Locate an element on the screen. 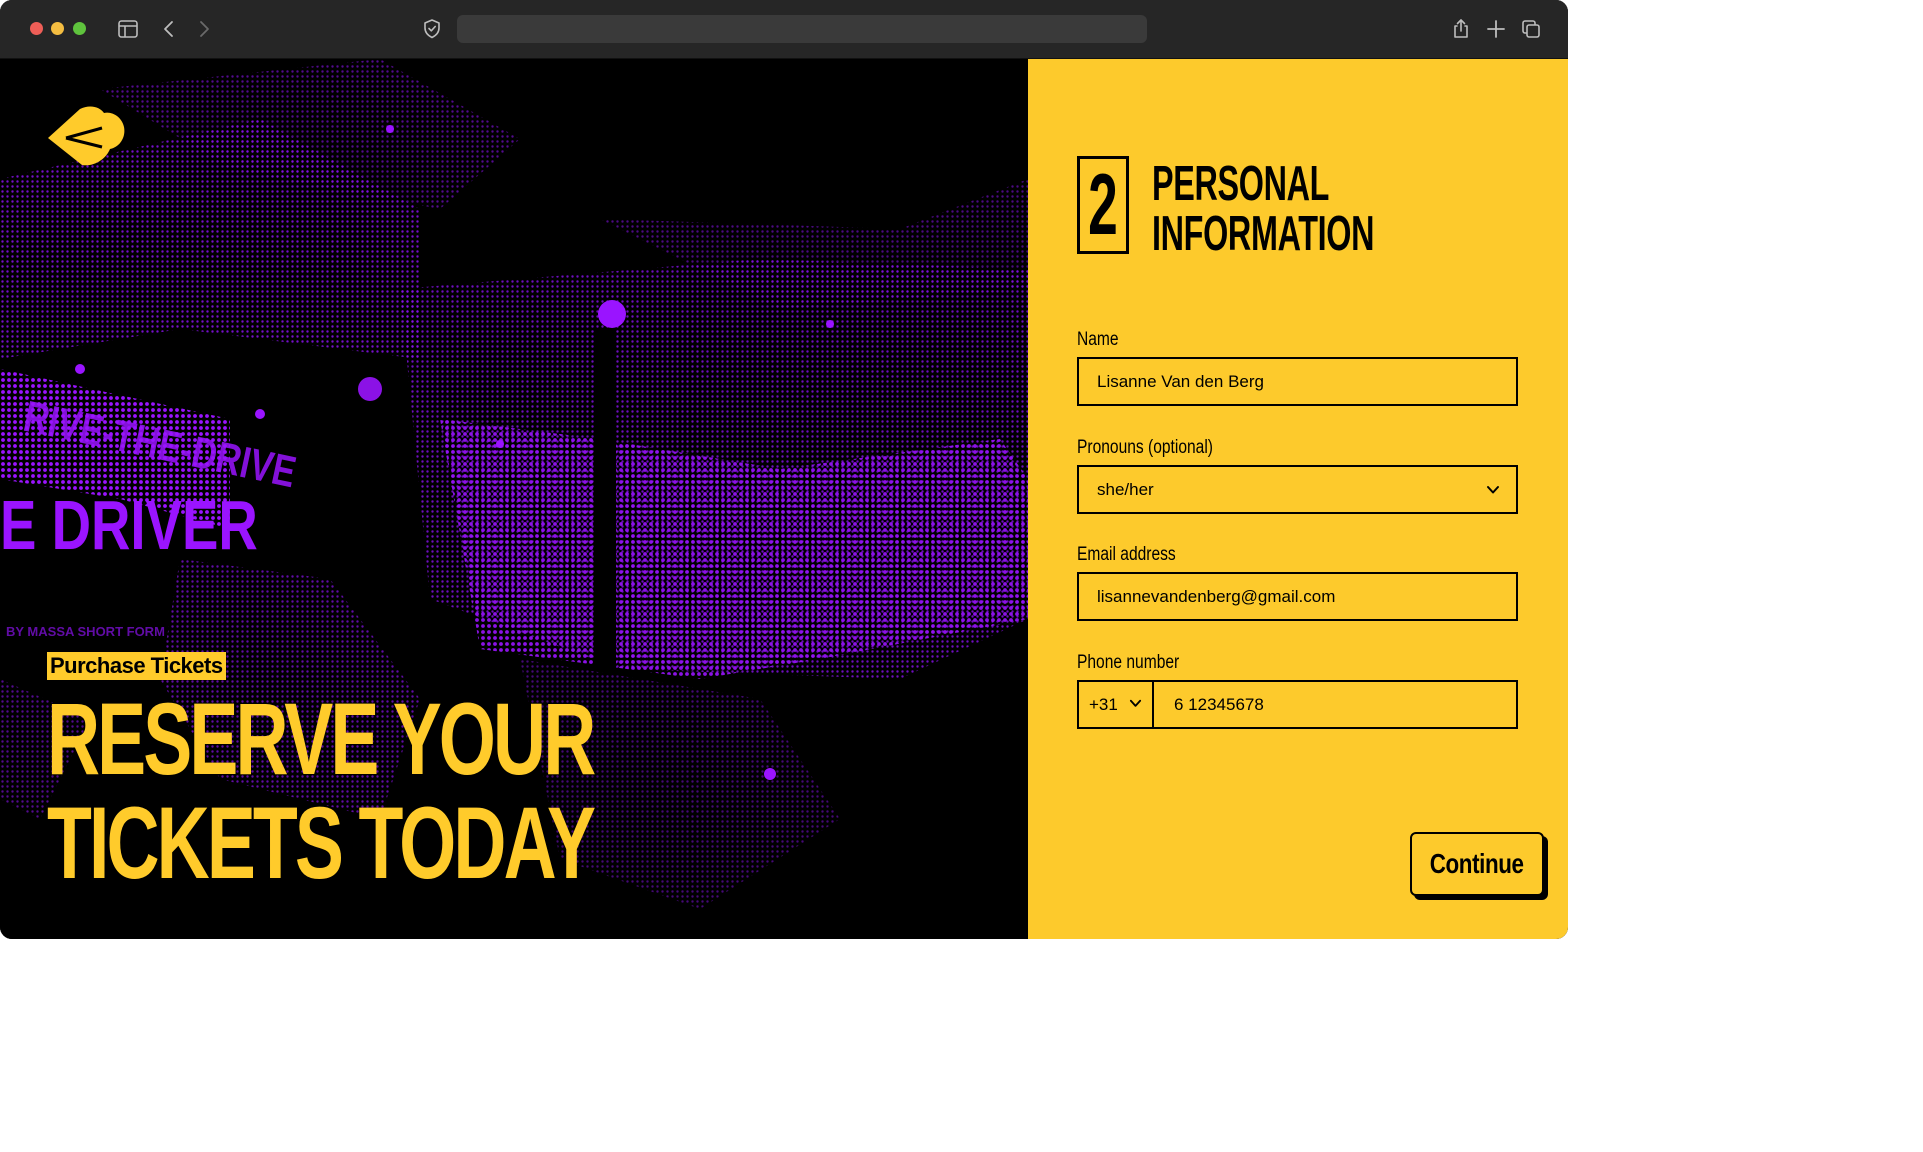  zoom-window-button is located at coordinates (79, 28).